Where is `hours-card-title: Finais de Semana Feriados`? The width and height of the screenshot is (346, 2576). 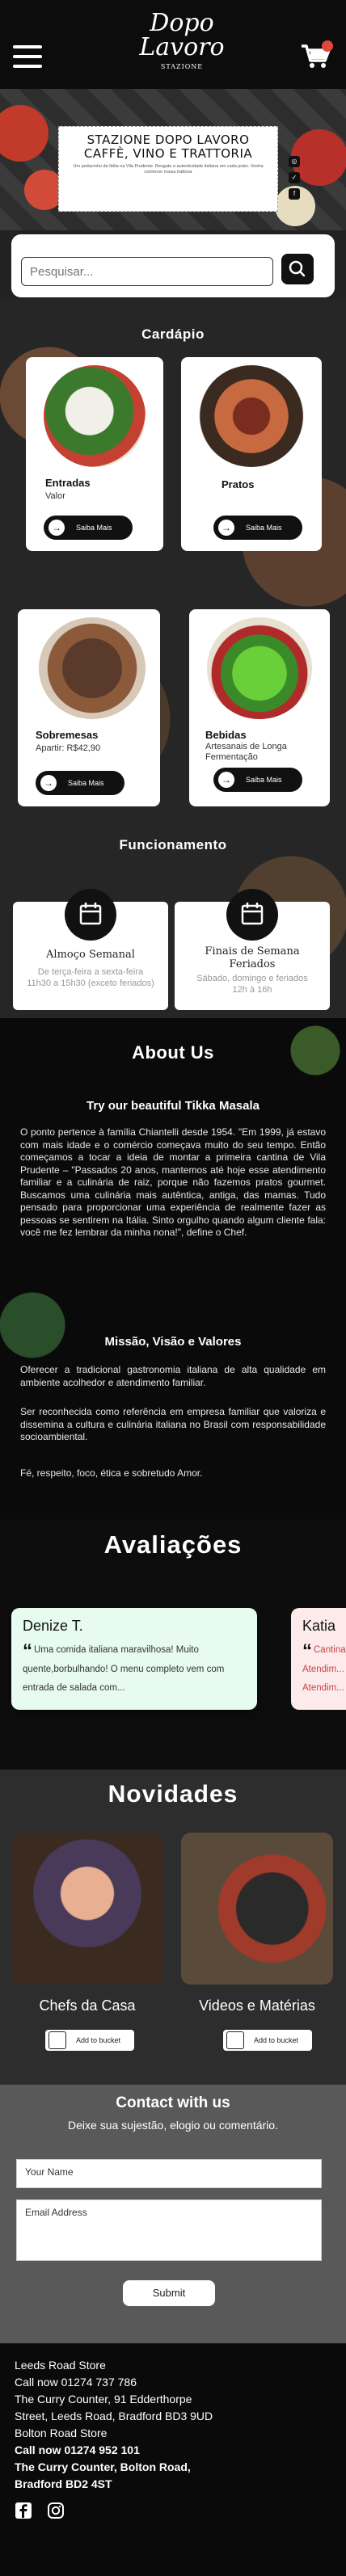 hours-card-title: Finais de Semana Feriados is located at coordinates (252, 957).